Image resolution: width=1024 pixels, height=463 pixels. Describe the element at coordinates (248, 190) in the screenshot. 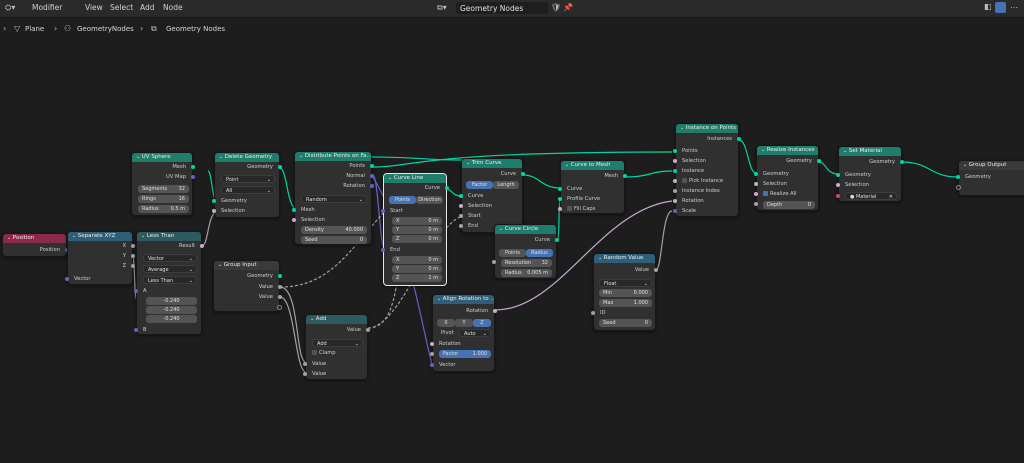

I see `mode-dropdown: All ⌄` at that location.